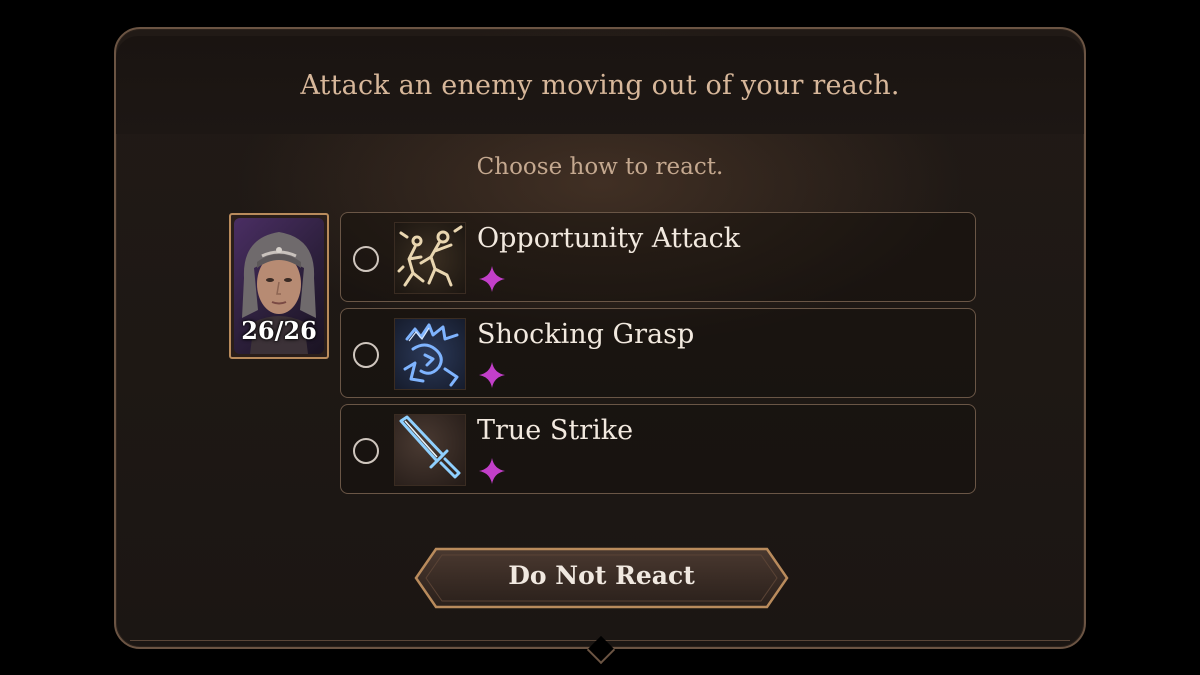 This screenshot has width=1200, height=675. What do you see at coordinates (609, 238) in the screenshot?
I see `option-name: Opportunity Attack` at bounding box center [609, 238].